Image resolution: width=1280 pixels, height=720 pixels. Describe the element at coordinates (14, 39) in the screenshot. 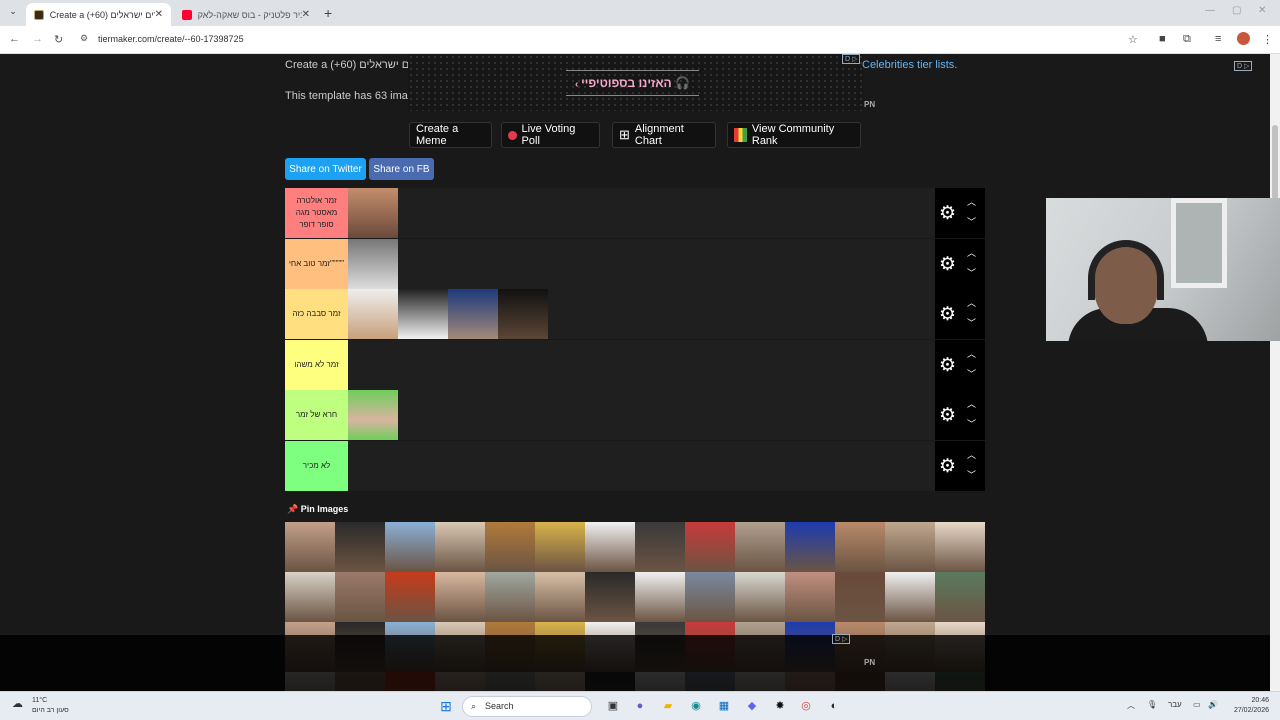

I see `back-arrow-icon: ←` at that location.